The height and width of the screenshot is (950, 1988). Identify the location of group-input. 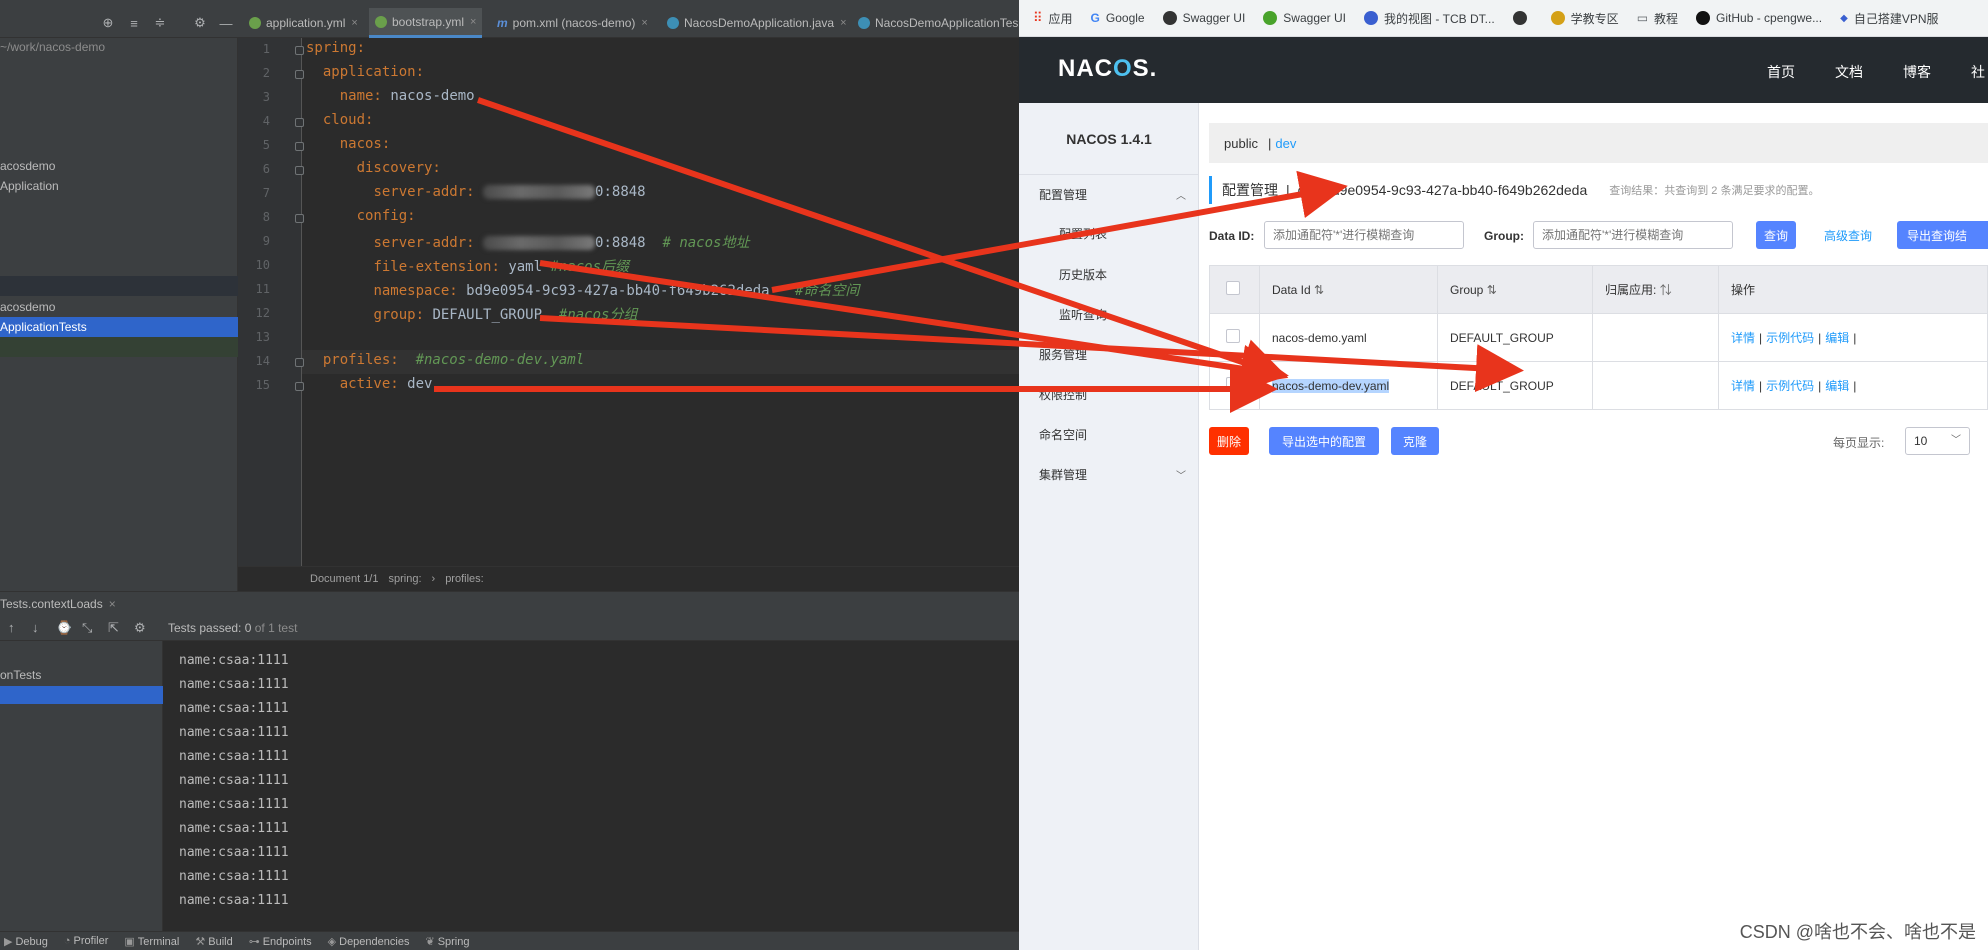
(1633, 235).